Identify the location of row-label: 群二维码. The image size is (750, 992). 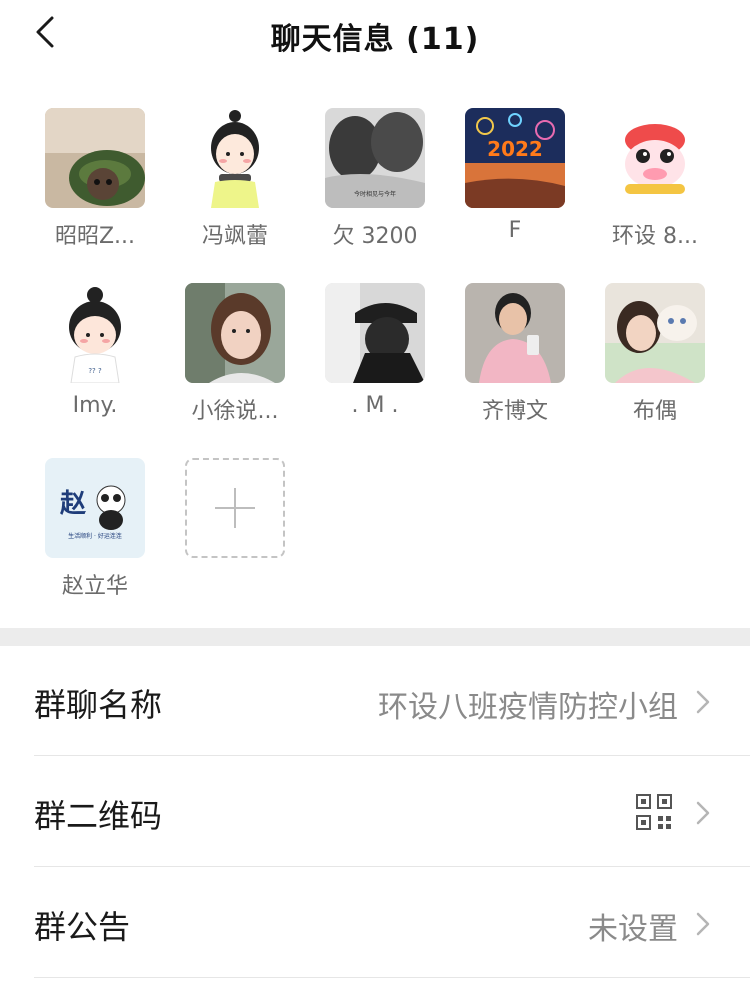
(98, 816).